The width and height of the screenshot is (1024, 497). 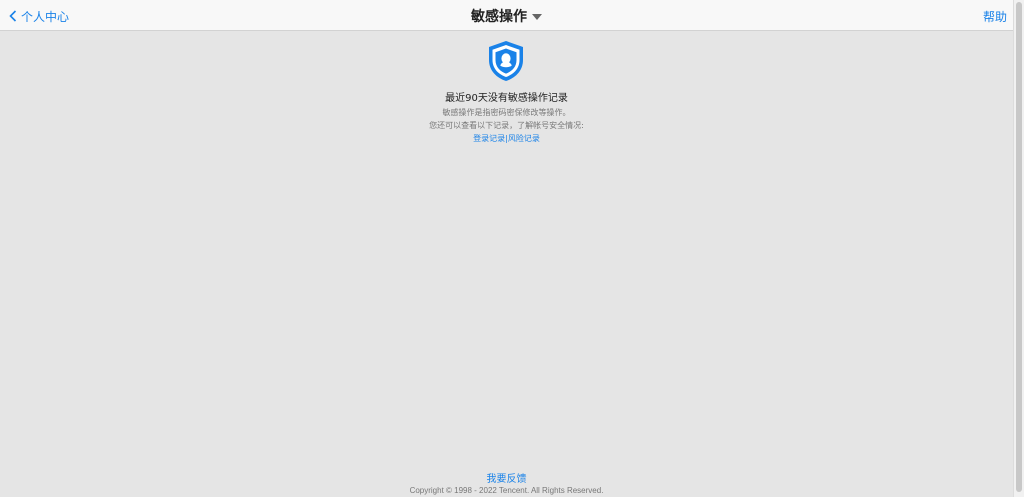 What do you see at coordinates (524, 138) in the screenshot?
I see `risk-records-link: 风险记录` at bounding box center [524, 138].